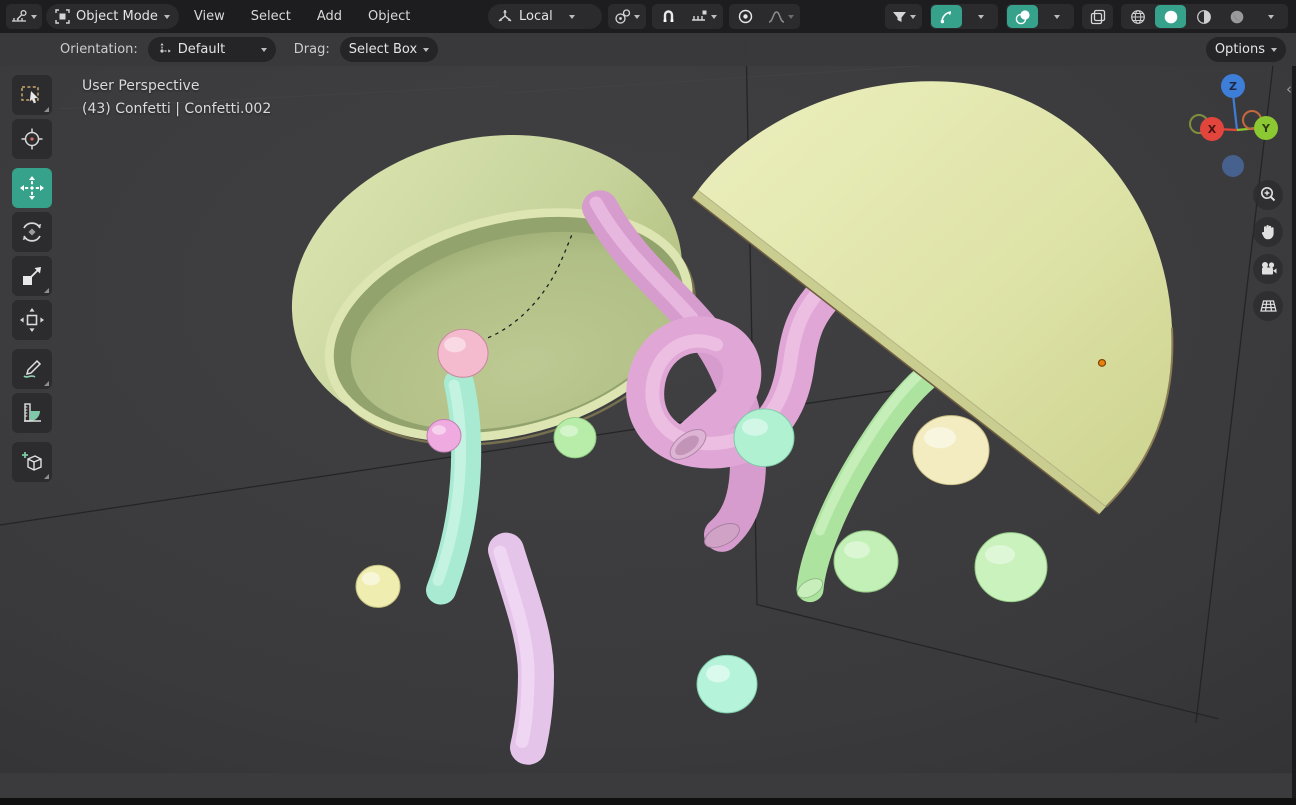 The height and width of the screenshot is (805, 1296). What do you see at coordinates (764, 437) in the screenshot?
I see `sphere-mint` at bounding box center [764, 437].